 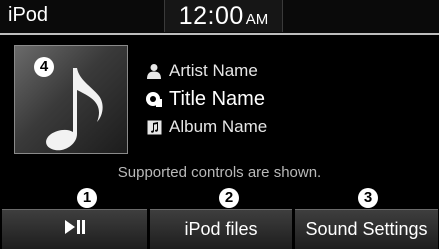 I want to click on callout-3: 3, so click(x=368, y=198).